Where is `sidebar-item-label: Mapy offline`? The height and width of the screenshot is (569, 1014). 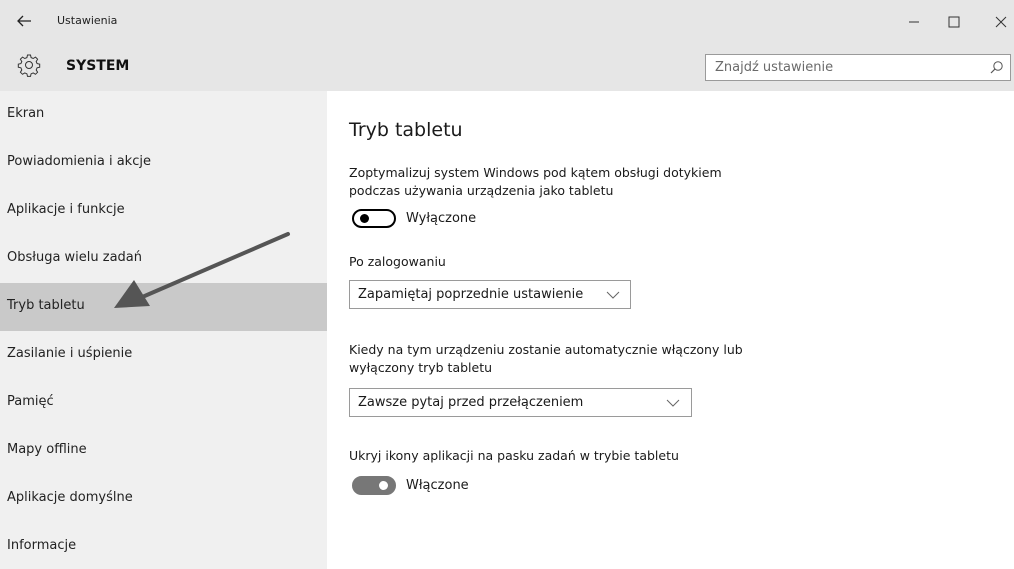 sidebar-item-label: Mapy offline is located at coordinates (47, 449).